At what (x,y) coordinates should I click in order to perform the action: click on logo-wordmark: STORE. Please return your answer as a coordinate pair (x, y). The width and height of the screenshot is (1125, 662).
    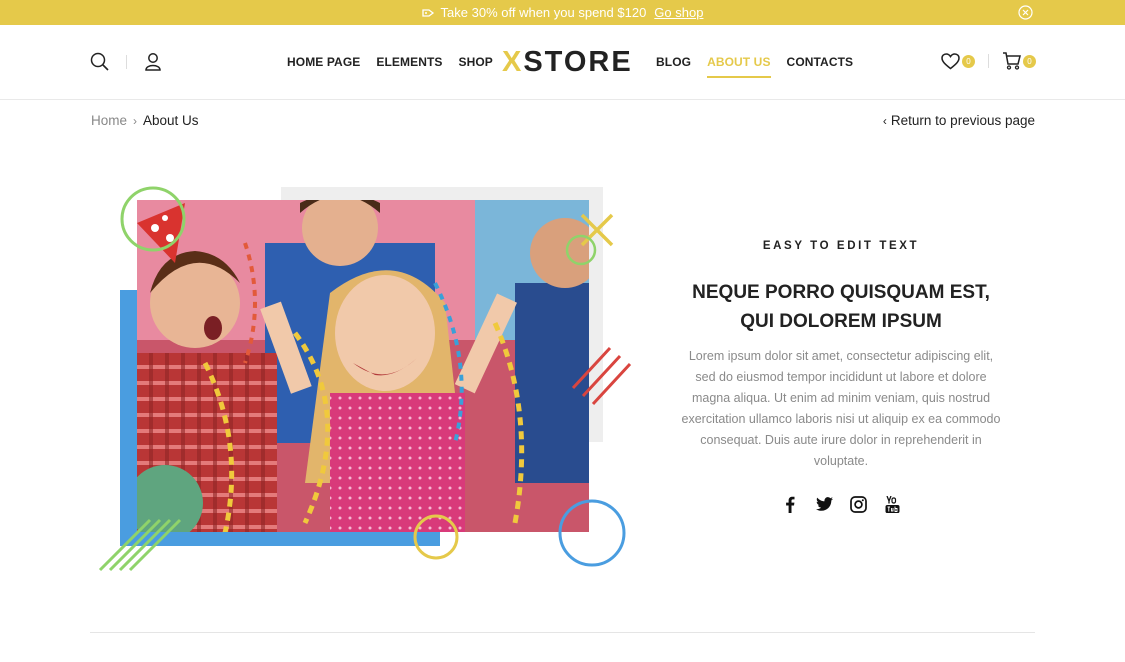
    Looking at the image, I should click on (578, 62).